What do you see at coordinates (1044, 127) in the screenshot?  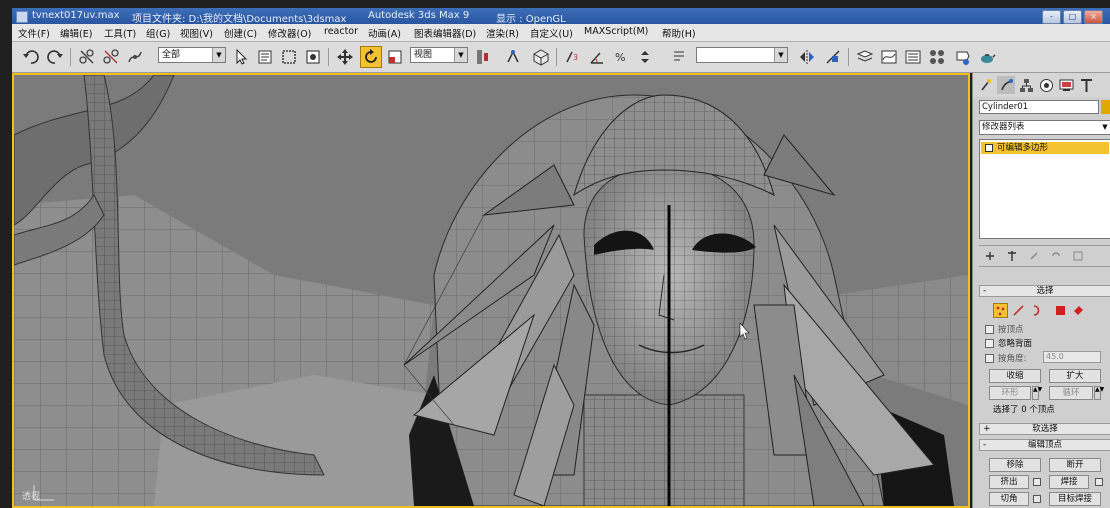 I see `modifier-list-dropdown: 修改器列表 ▼` at bounding box center [1044, 127].